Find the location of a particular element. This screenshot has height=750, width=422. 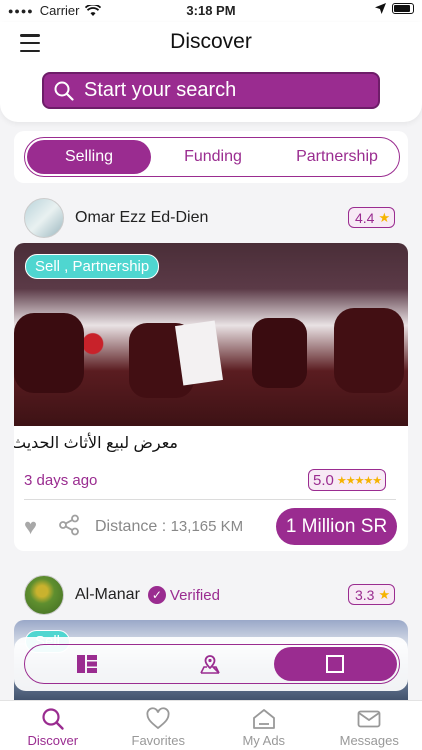

grid-view-icon is located at coordinates (86, 664).